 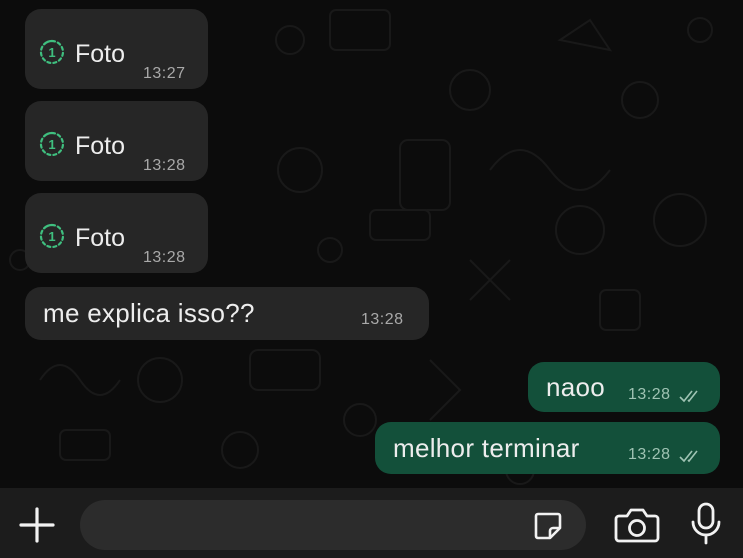 I want to click on photo-message: 1 Foto 13:27, so click(x=116, y=49).